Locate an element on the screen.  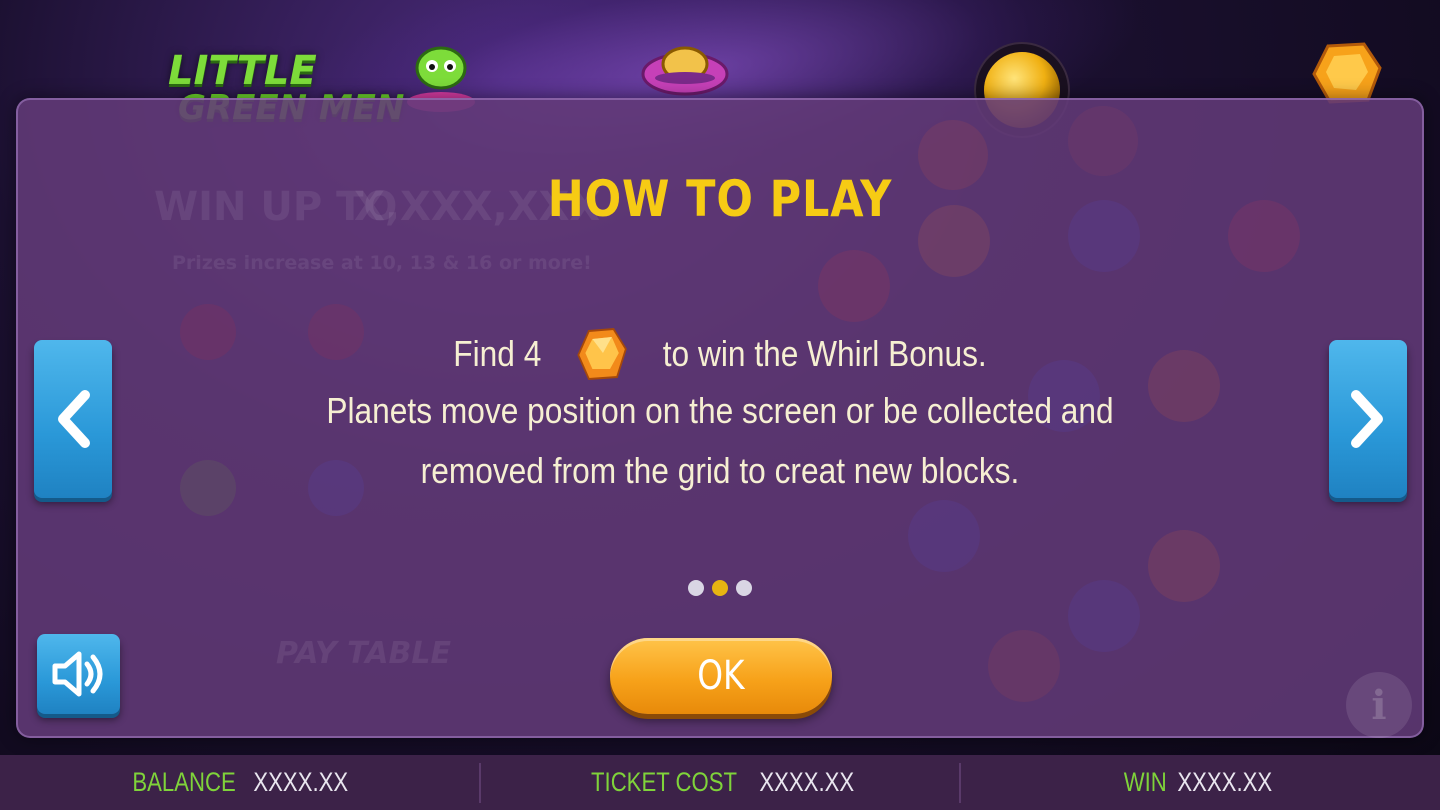
page-indicator is located at coordinates (720, 588).